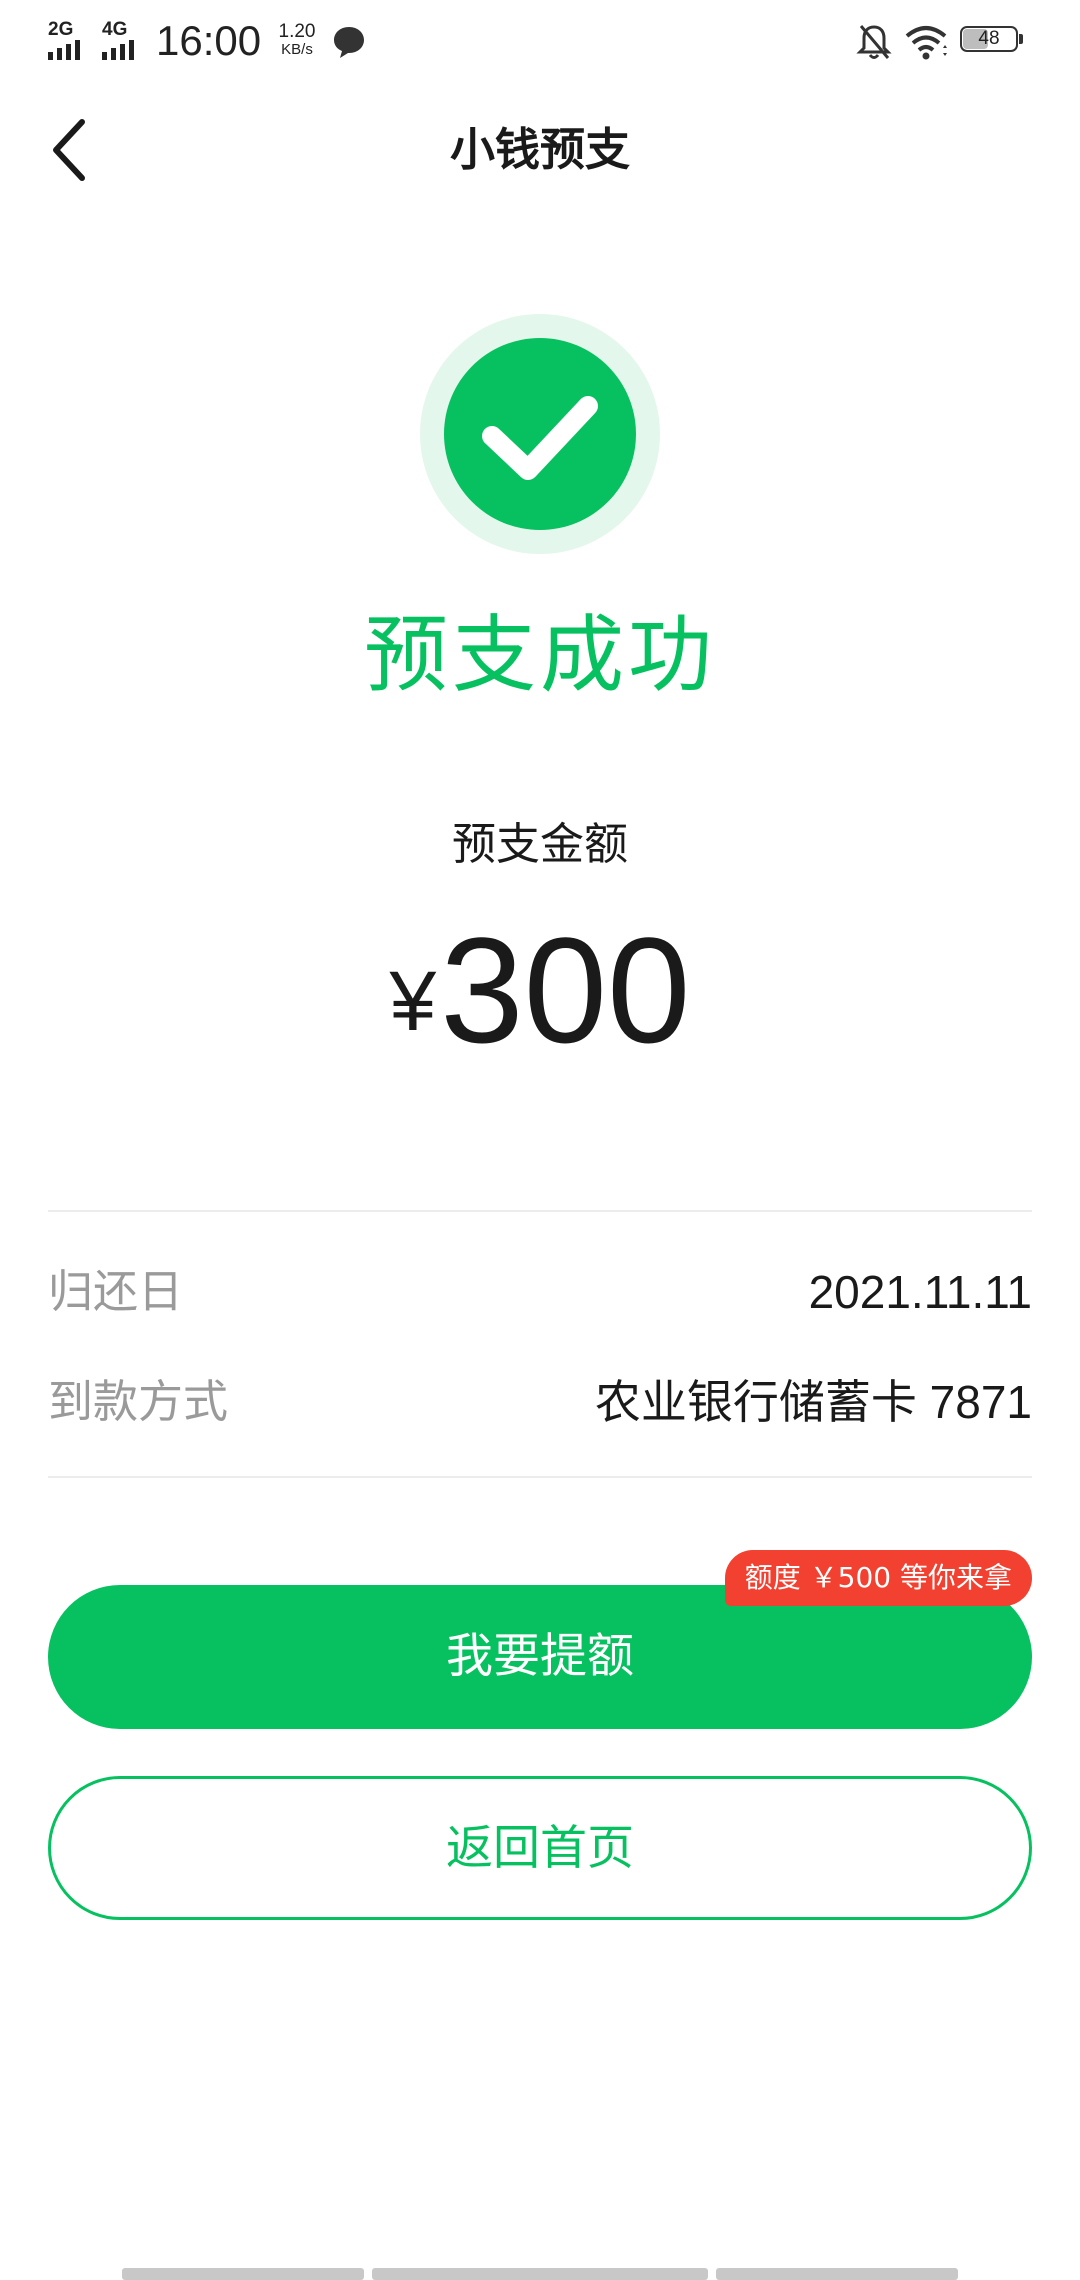 The width and height of the screenshot is (1080, 2280). Describe the element at coordinates (540, 1657) in the screenshot. I see `raise-limit-button: 我要提额` at that location.